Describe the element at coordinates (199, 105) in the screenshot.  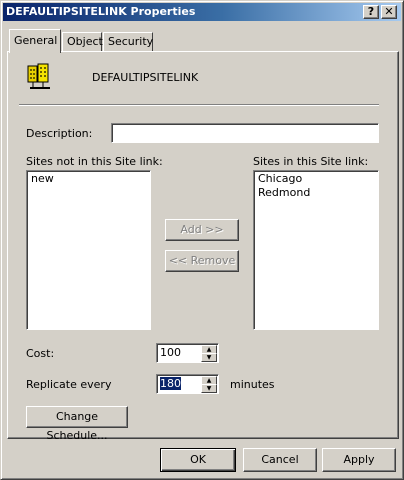
I see `separator` at that location.